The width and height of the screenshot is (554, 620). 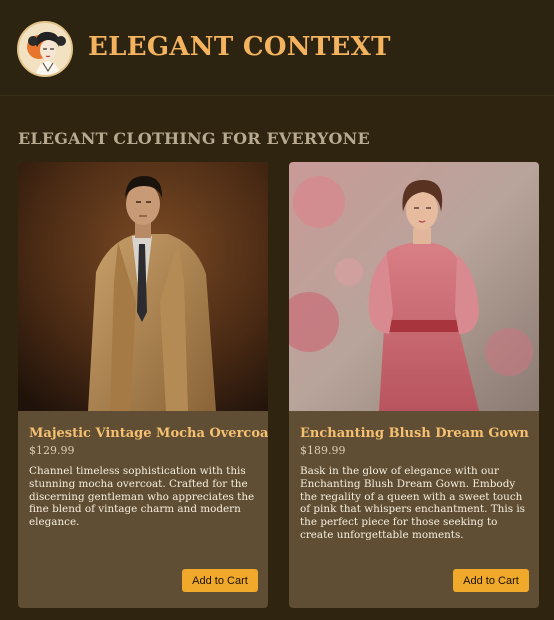 What do you see at coordinates (416, 433) in the screenshot?
I see `product-name: Enchanting Blush Dream Gown` at bounding box center [416, 433].